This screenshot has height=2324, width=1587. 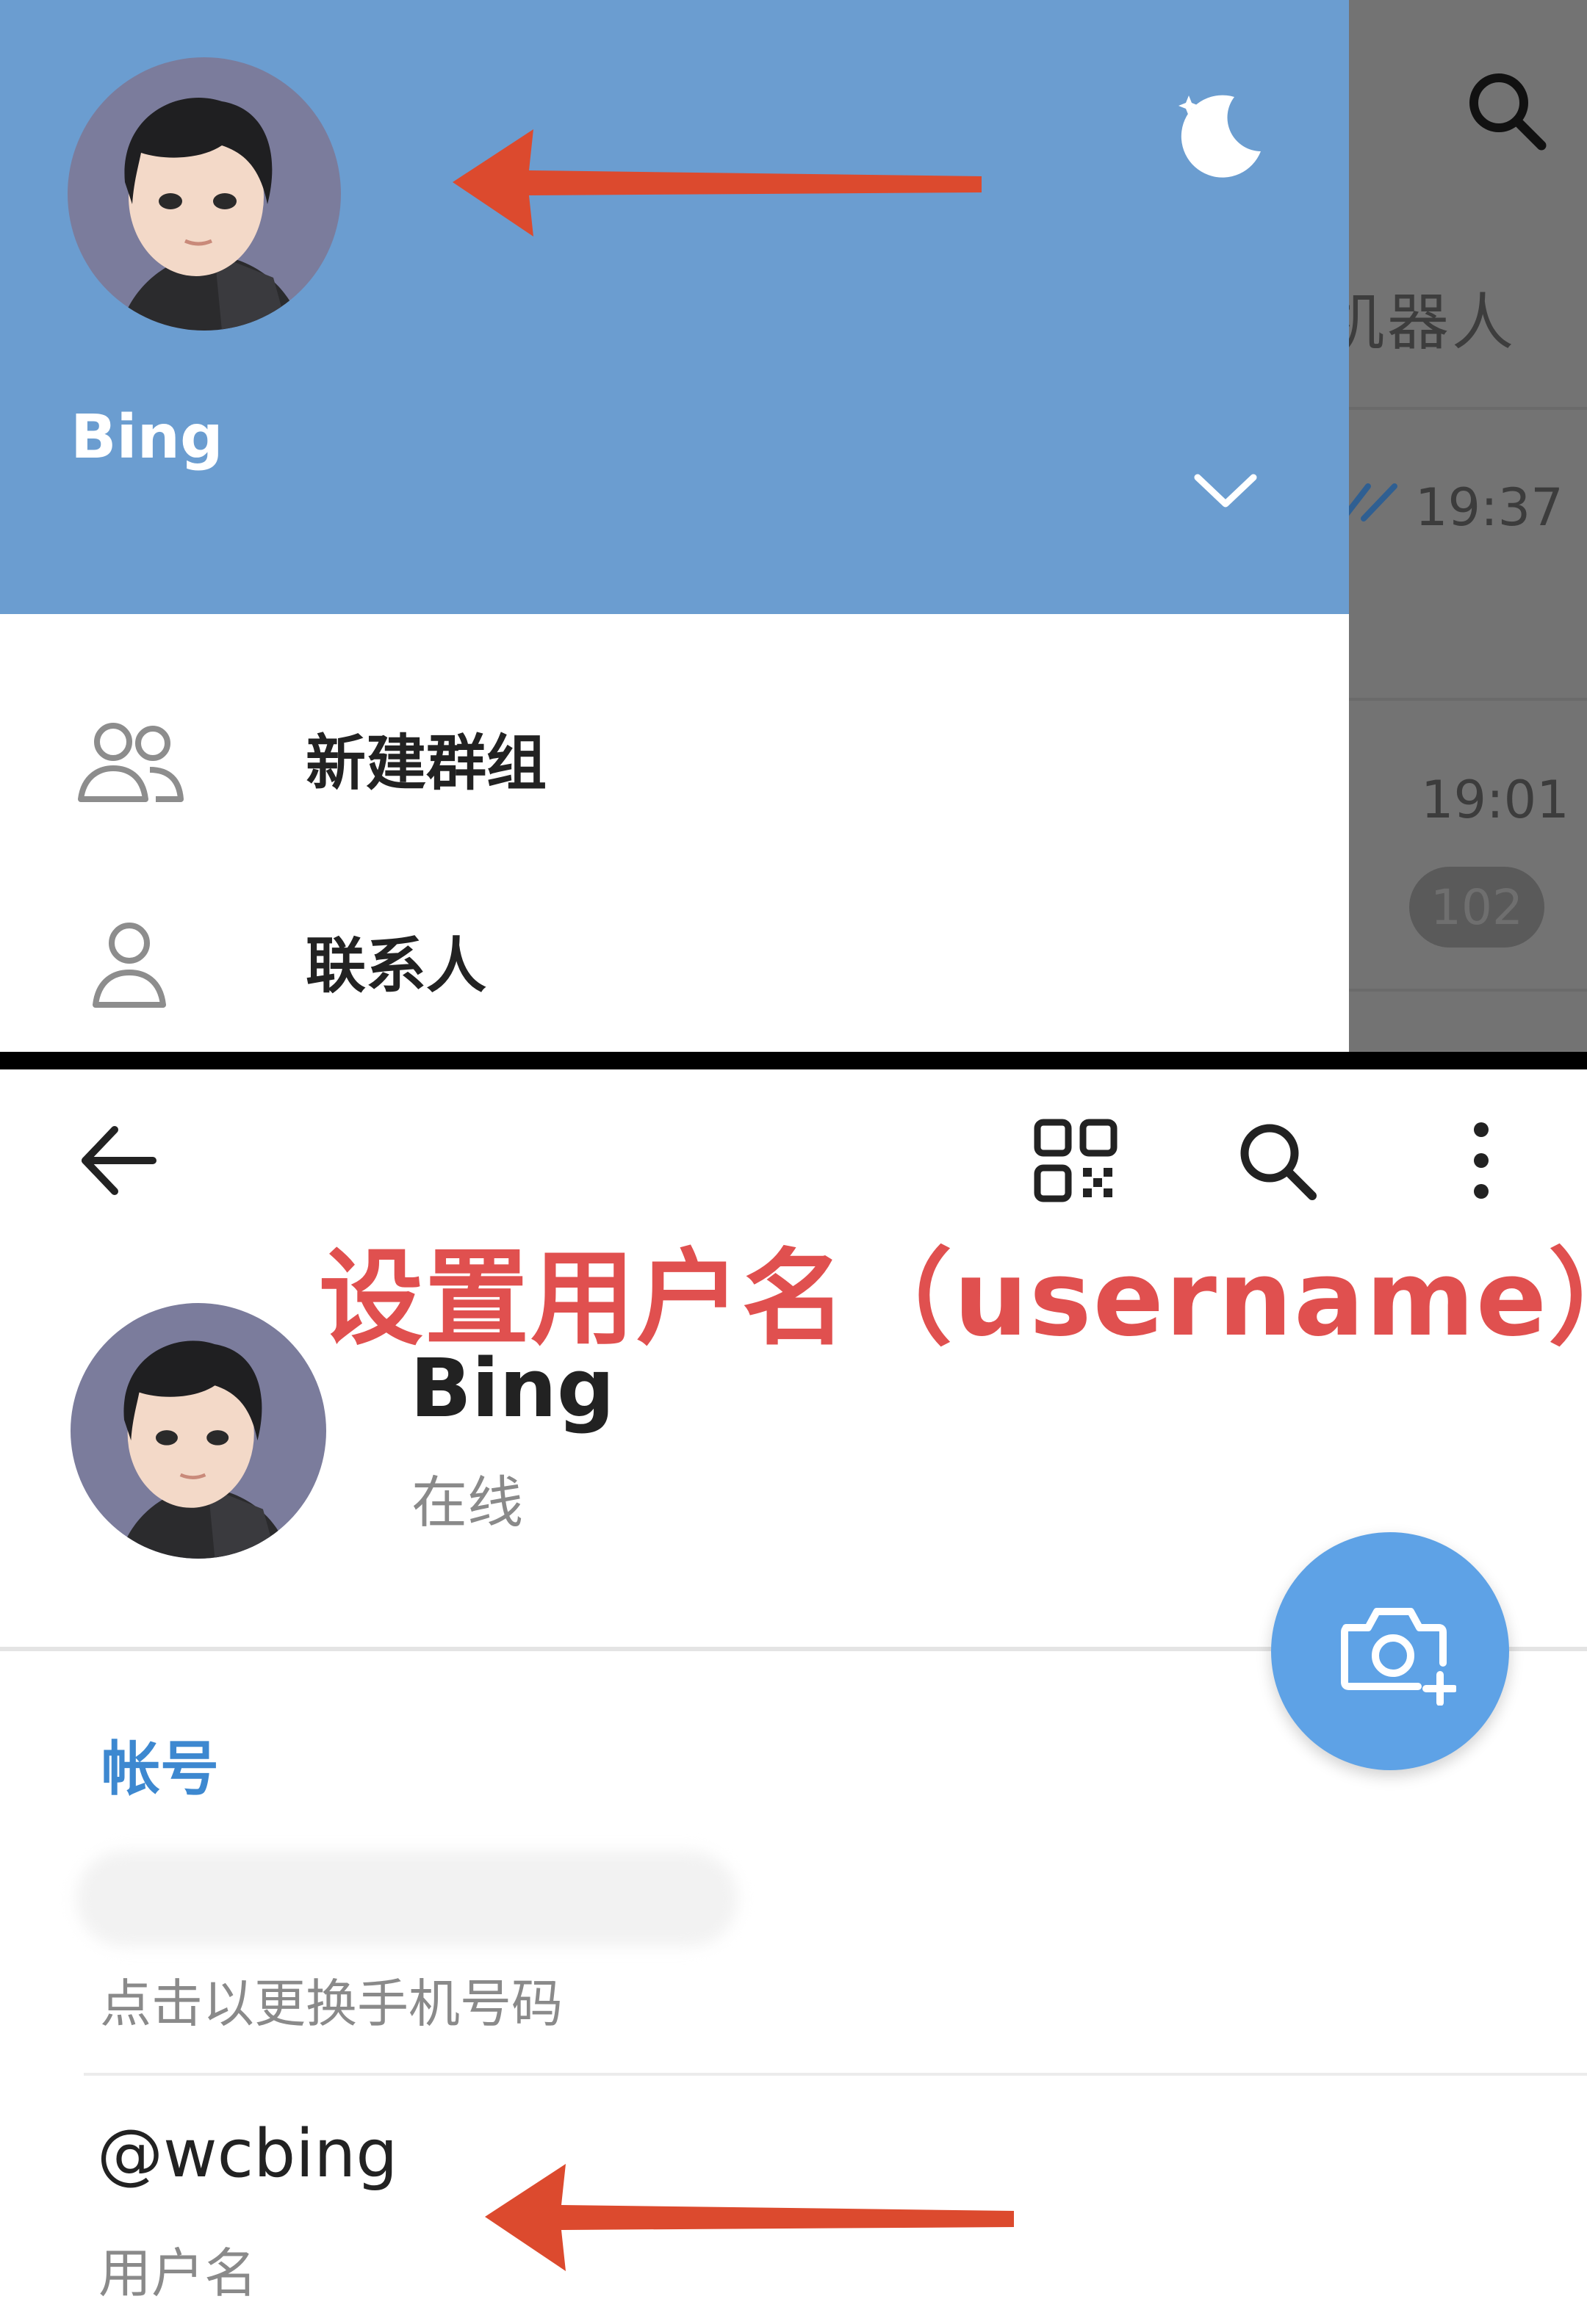 What do you see at coordinates (1225, 491) in the screenshot?
I see `chevron-down-icon` at bounding box center [1225, 491].